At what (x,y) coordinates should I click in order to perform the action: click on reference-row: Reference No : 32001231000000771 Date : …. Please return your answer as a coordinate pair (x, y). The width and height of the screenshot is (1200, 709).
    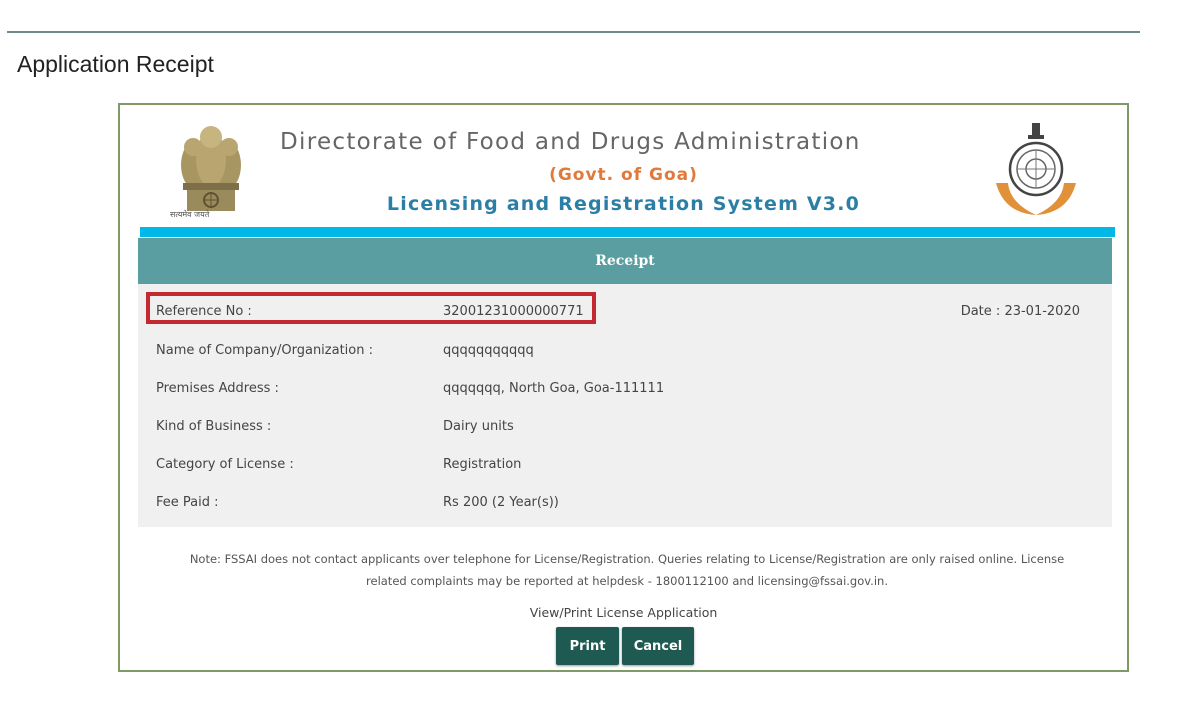
    Looking at the image, I should click on (626, 319).